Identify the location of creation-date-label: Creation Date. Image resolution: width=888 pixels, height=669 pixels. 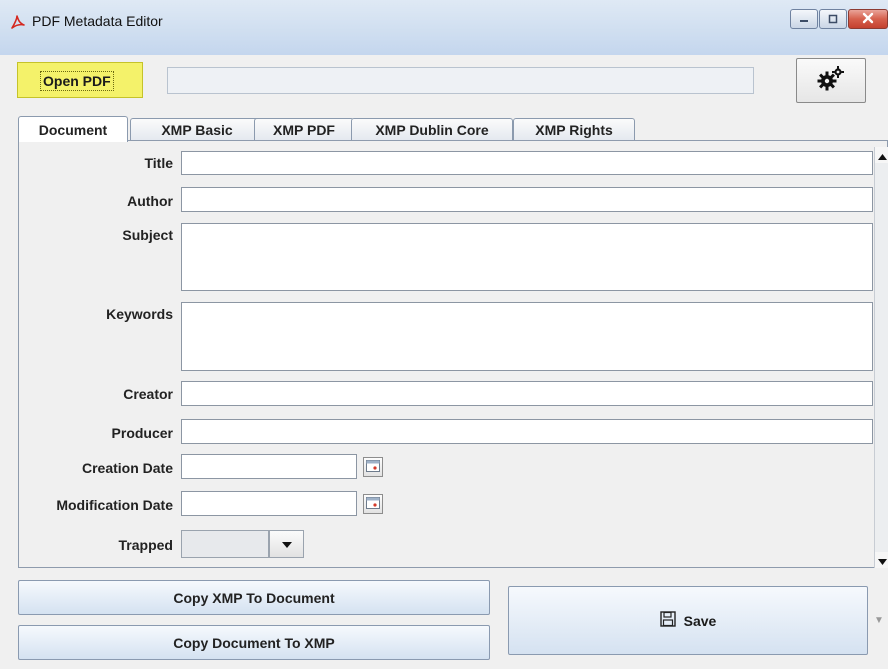
(127, 468).